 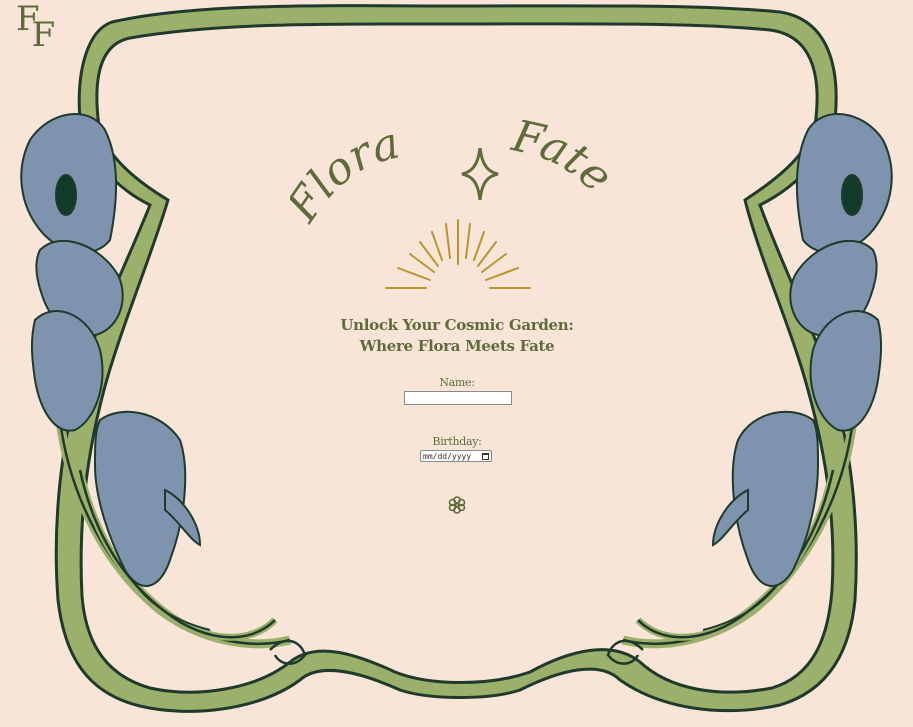 I want to click on tagline-line-1: Unlock Your Cosmic Garden:, so click(x=457, y=325).